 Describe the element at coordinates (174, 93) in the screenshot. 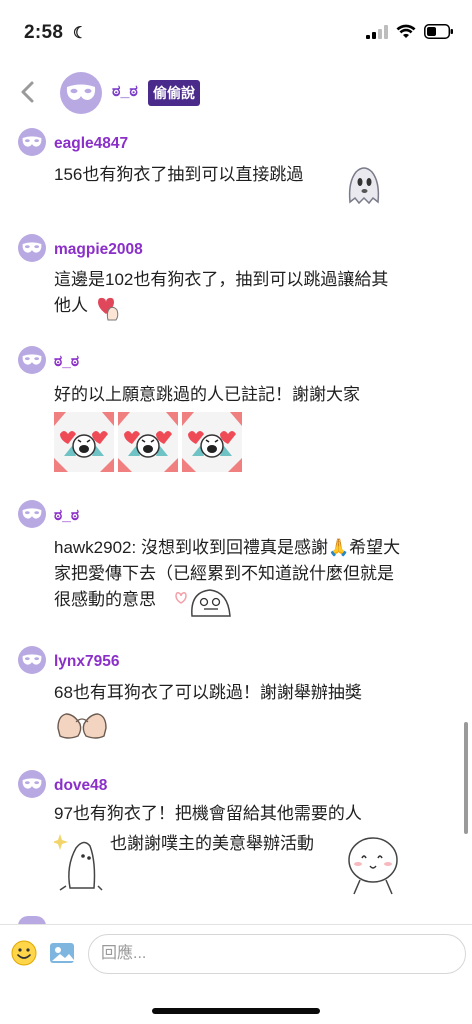

I see `anonymous-badge: 偷偷說` at that location.